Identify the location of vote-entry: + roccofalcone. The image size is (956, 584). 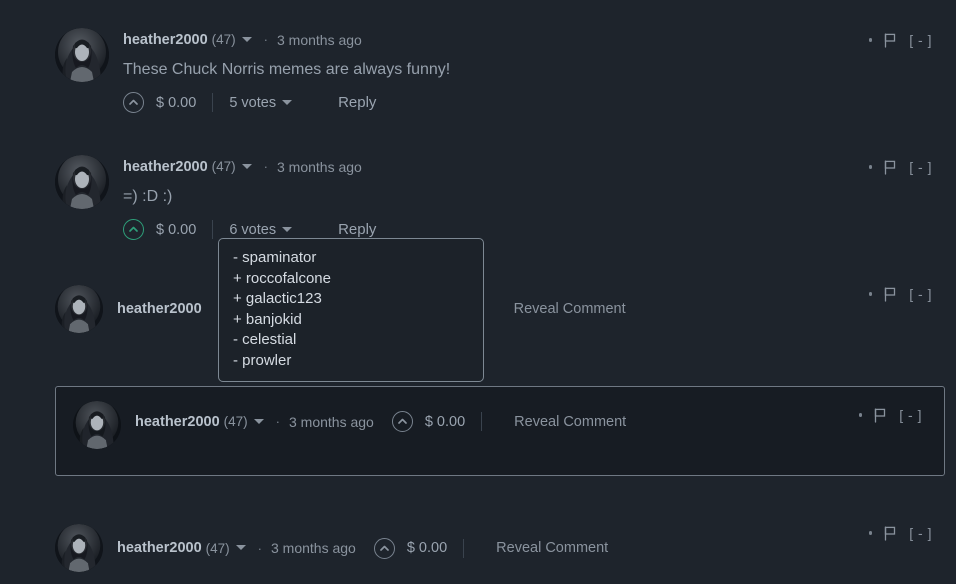
(351, 279).